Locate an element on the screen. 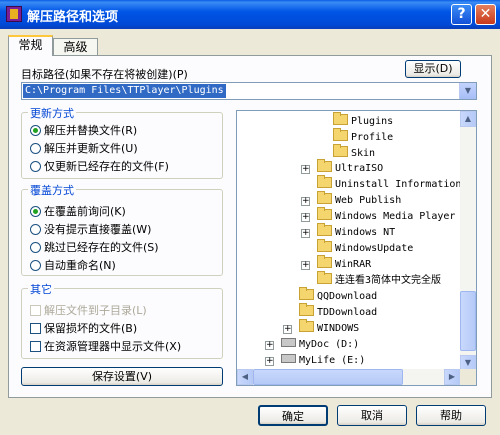 Image resolution: width=500 pixels, height=435 pixels. tree-item: WindowsUpdate is located at coordinates (365, 248).